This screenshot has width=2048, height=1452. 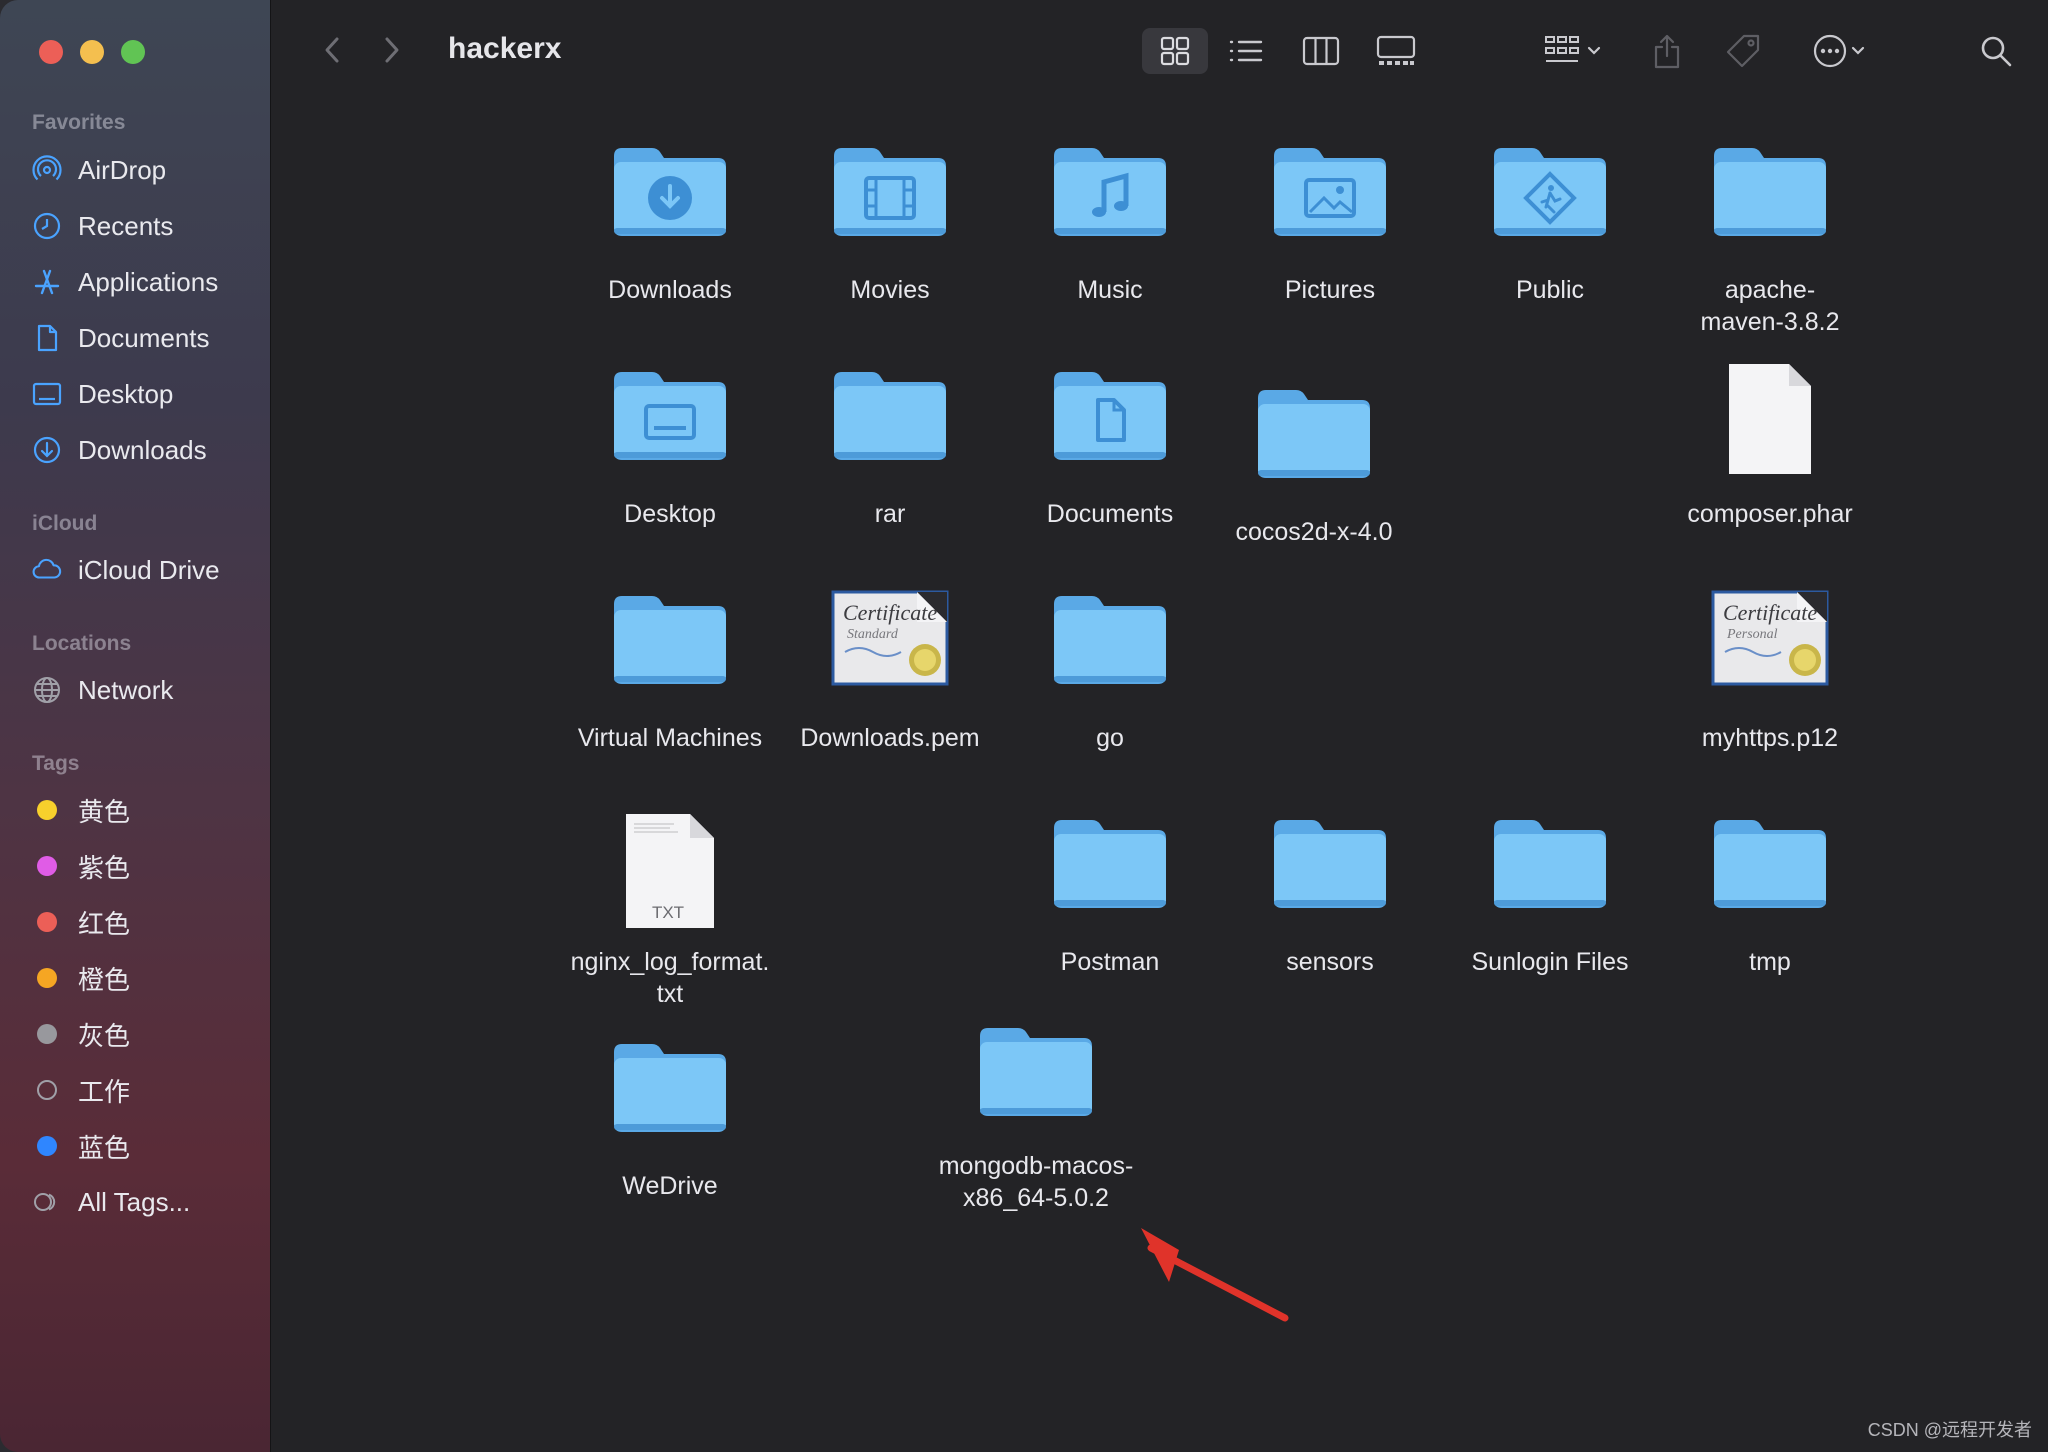 I want to click on file-name: tmp, so click(x=1770, y=962).